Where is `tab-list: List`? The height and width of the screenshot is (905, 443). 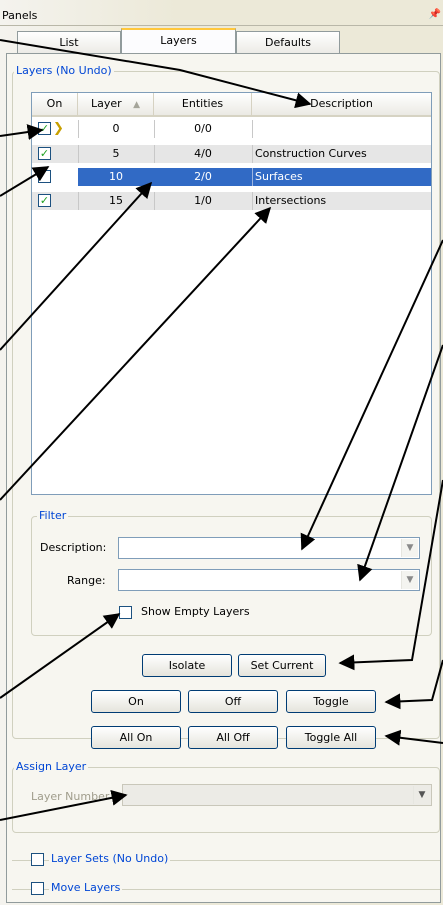
tab-list: List is located at coordinates (69, 42).